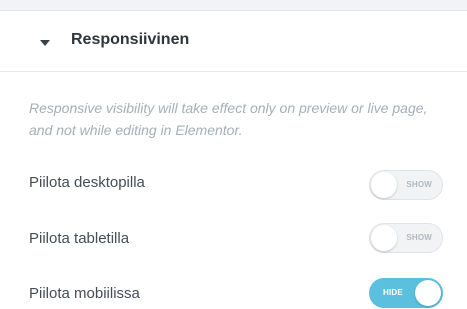 Image resolution: width=467 pixels, height=309 pixels. I want to click on toggle-state-text: HIDE, so click(393, 292).